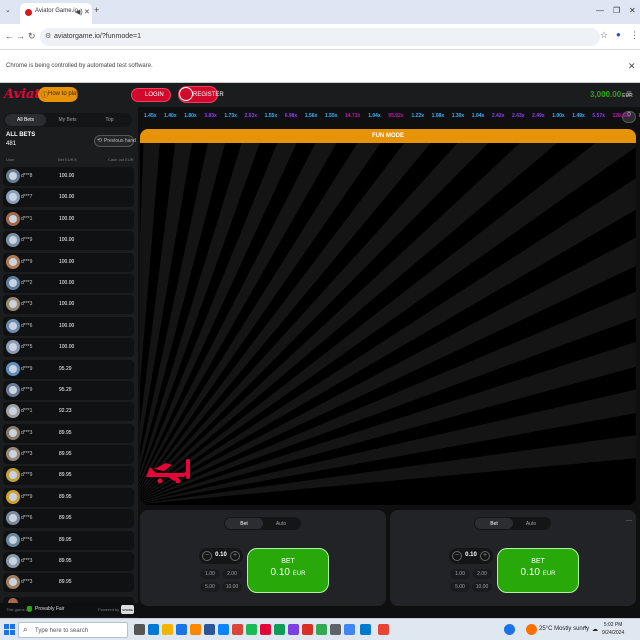  I want to click on taskbar-search: ⌕ Type here to search, so click(73, 630).